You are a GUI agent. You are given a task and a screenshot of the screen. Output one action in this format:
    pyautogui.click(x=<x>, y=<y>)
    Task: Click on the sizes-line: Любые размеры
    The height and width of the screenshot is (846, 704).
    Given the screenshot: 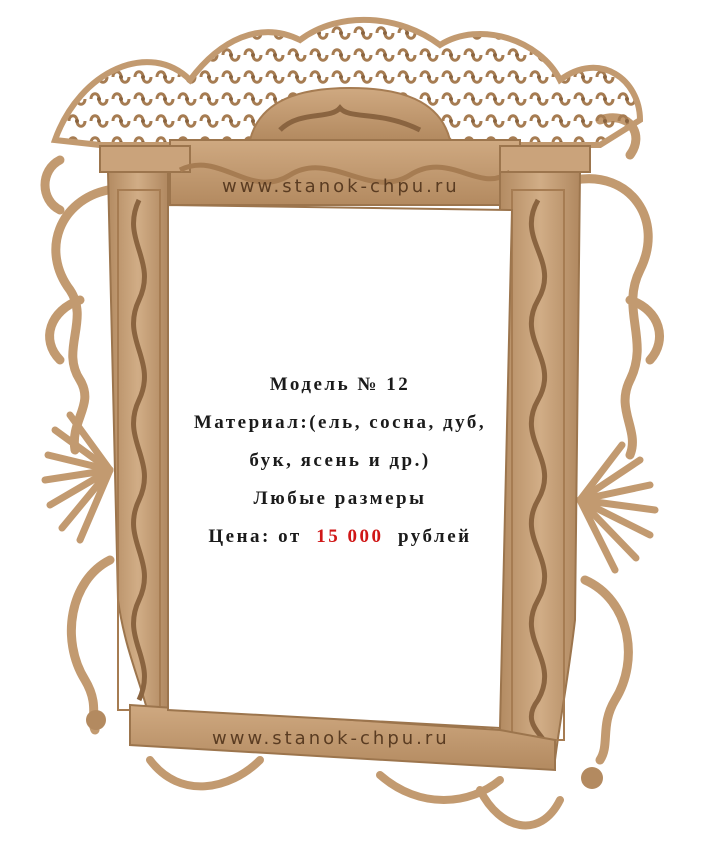 What is the action you would take?
    pyautogui.click(x=340, y=498)
    